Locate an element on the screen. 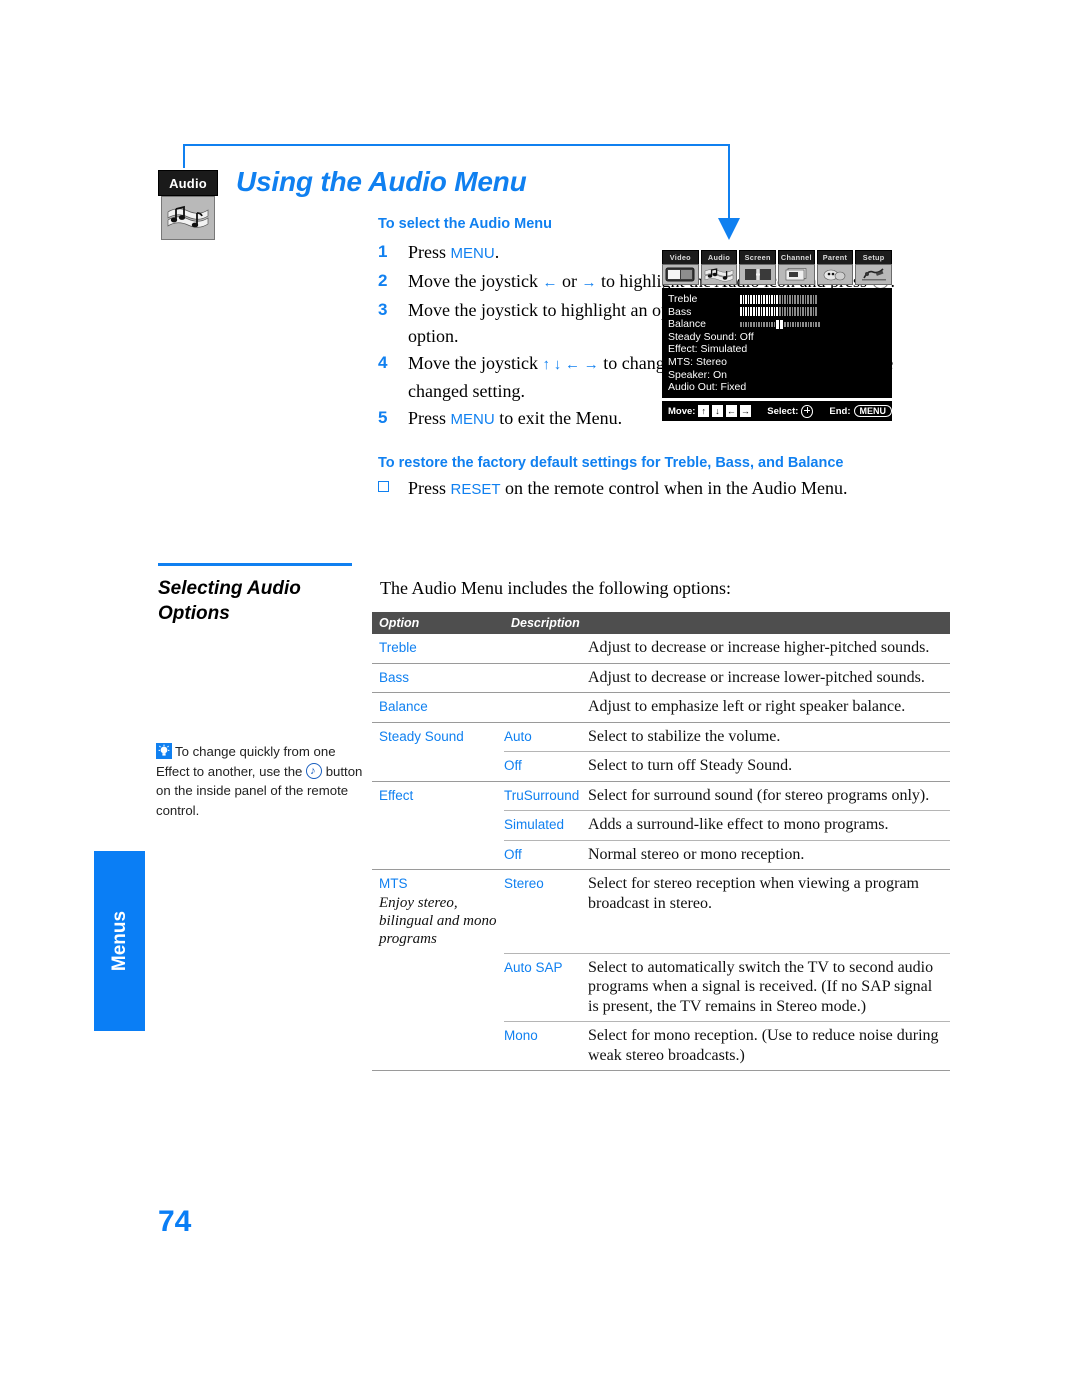 The image size is (1080, 1397). tv-row-steady-sound: Steady Sound: Off is located at coordinates (780, 337).